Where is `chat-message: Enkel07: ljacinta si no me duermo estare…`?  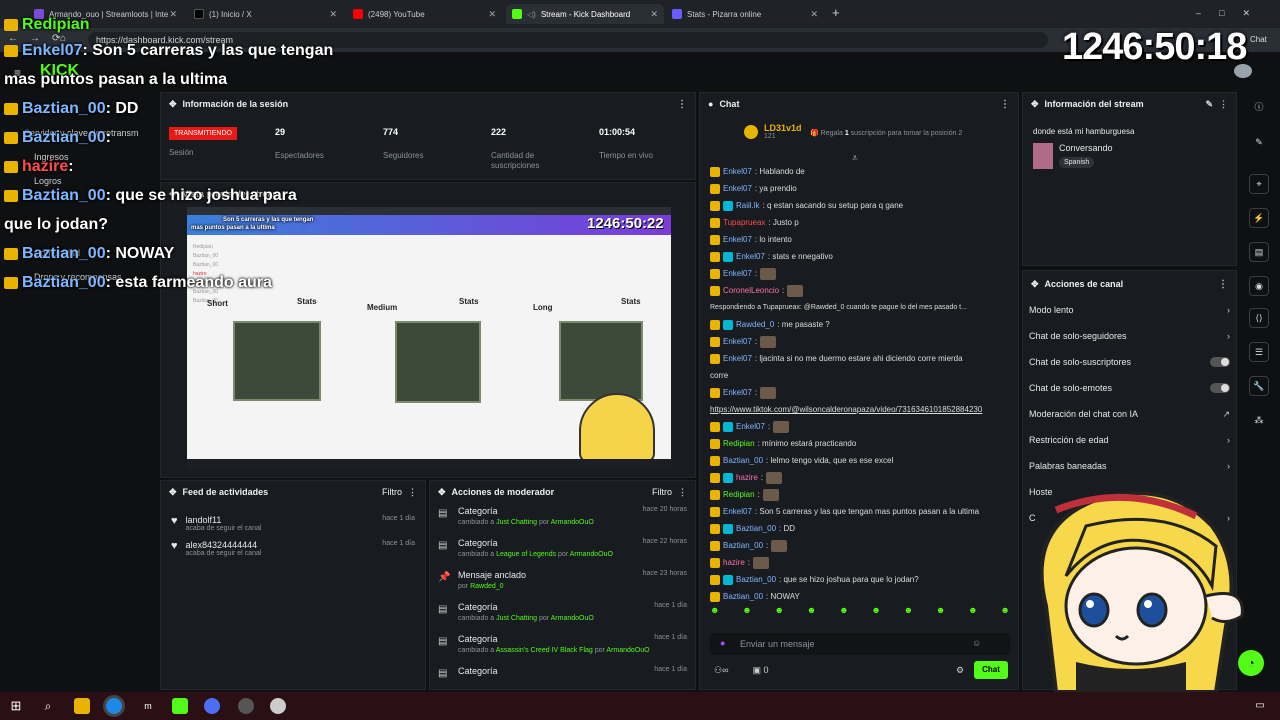 chat-message: Enkel07: ljacinta si no me duermo estare… is located at coordinates (860, 358).